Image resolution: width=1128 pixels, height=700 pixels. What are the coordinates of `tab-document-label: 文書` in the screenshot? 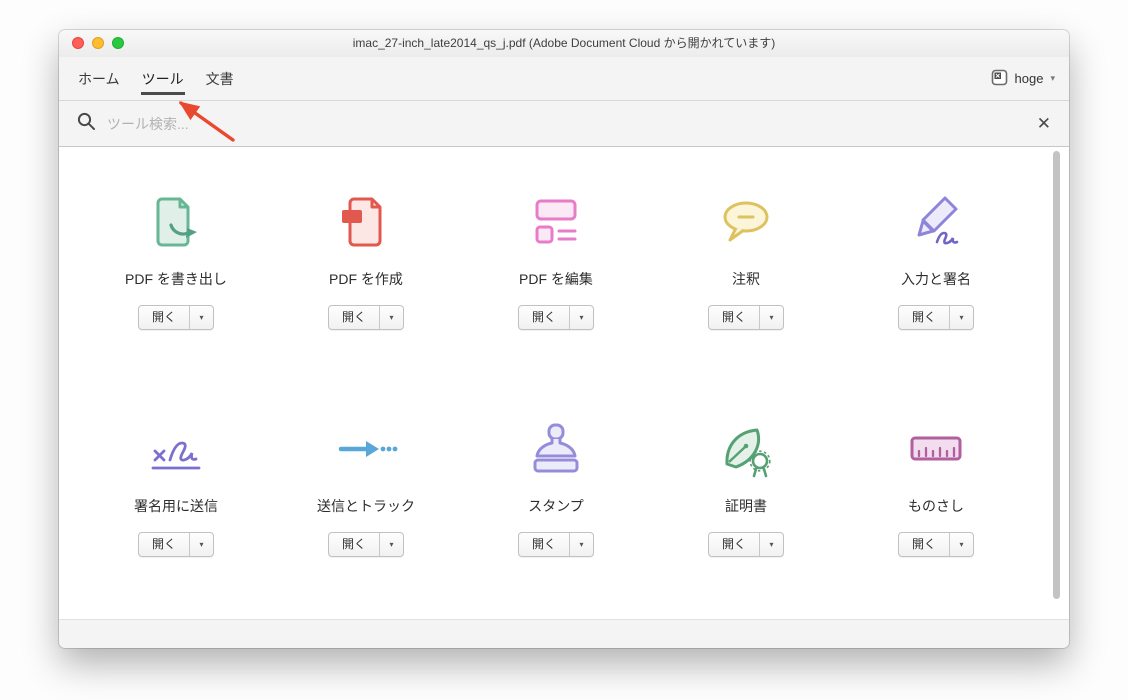 It's located at (219, 78).